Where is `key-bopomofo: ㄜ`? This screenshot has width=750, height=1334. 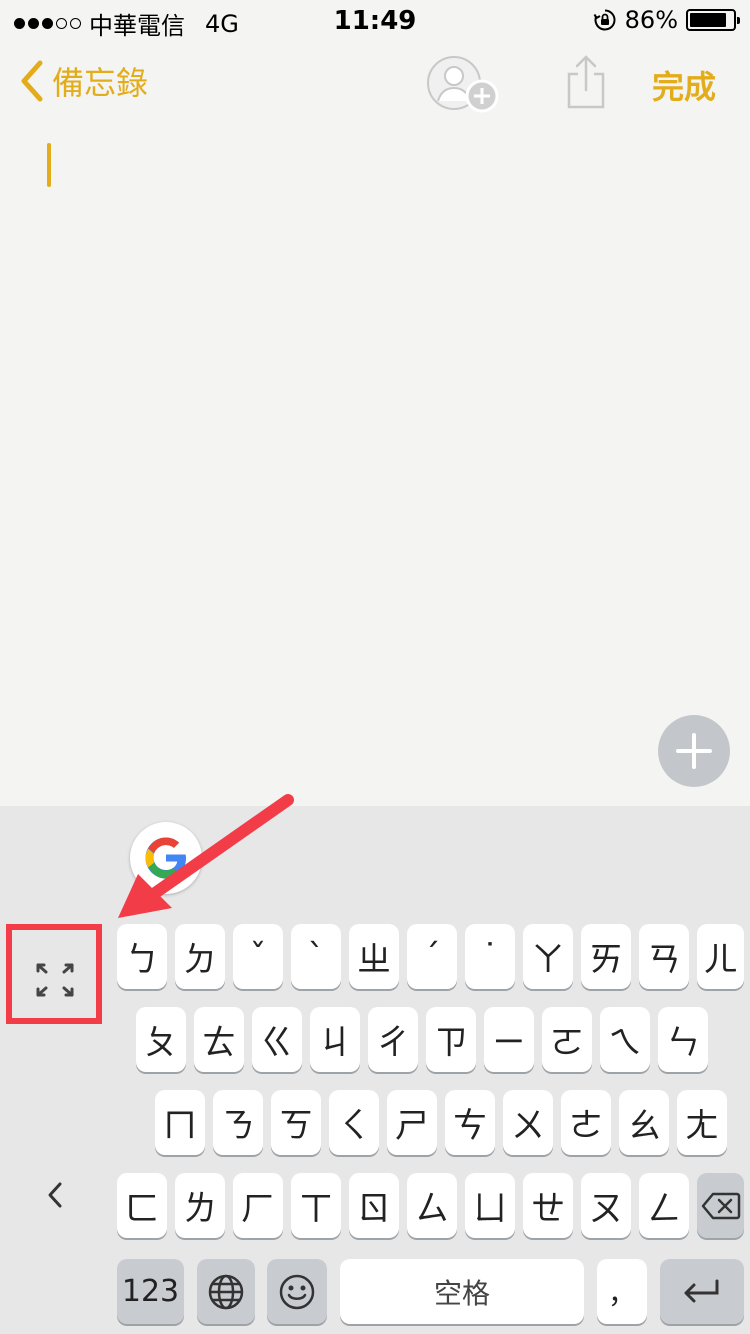 key-bopomofo: ㄜ is located at coordinates (586, 1122).